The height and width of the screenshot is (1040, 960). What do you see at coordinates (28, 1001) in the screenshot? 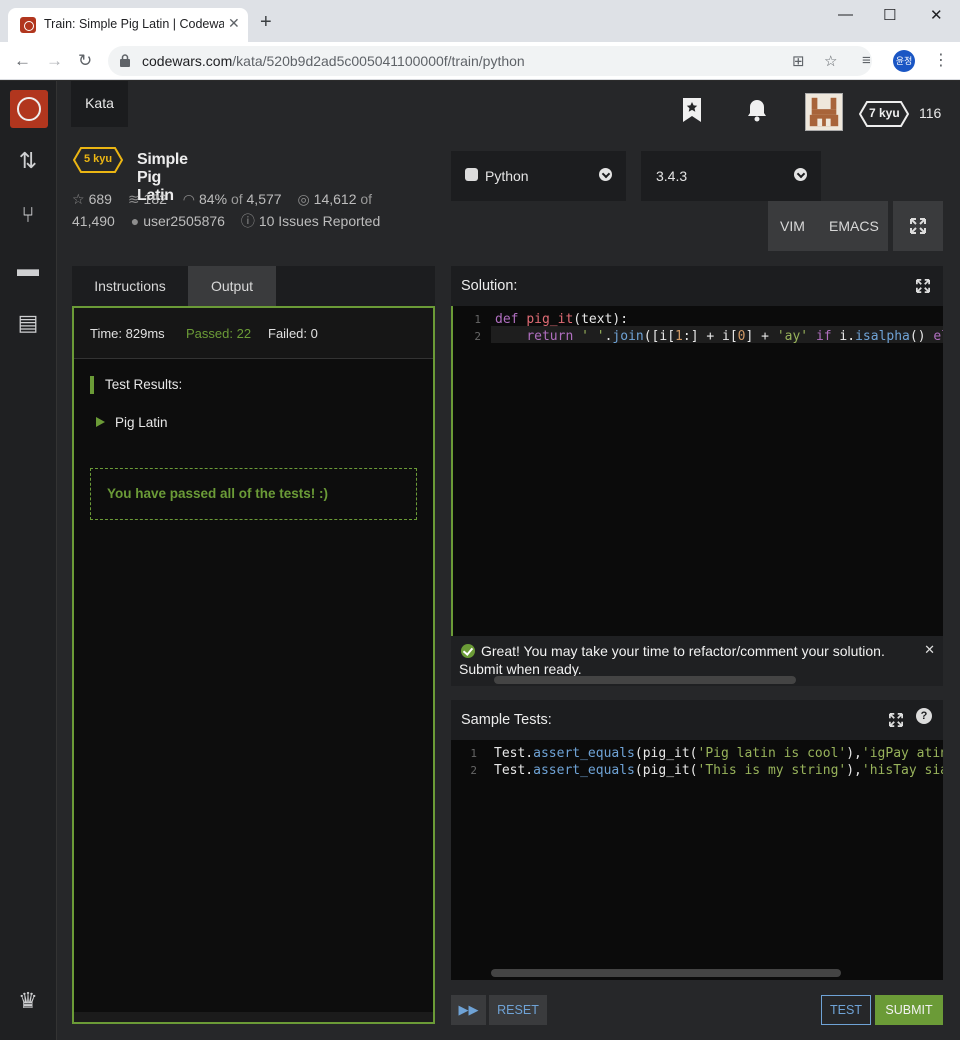
I see `trophy-icon: ♛` at bounding box center [28, 1001].